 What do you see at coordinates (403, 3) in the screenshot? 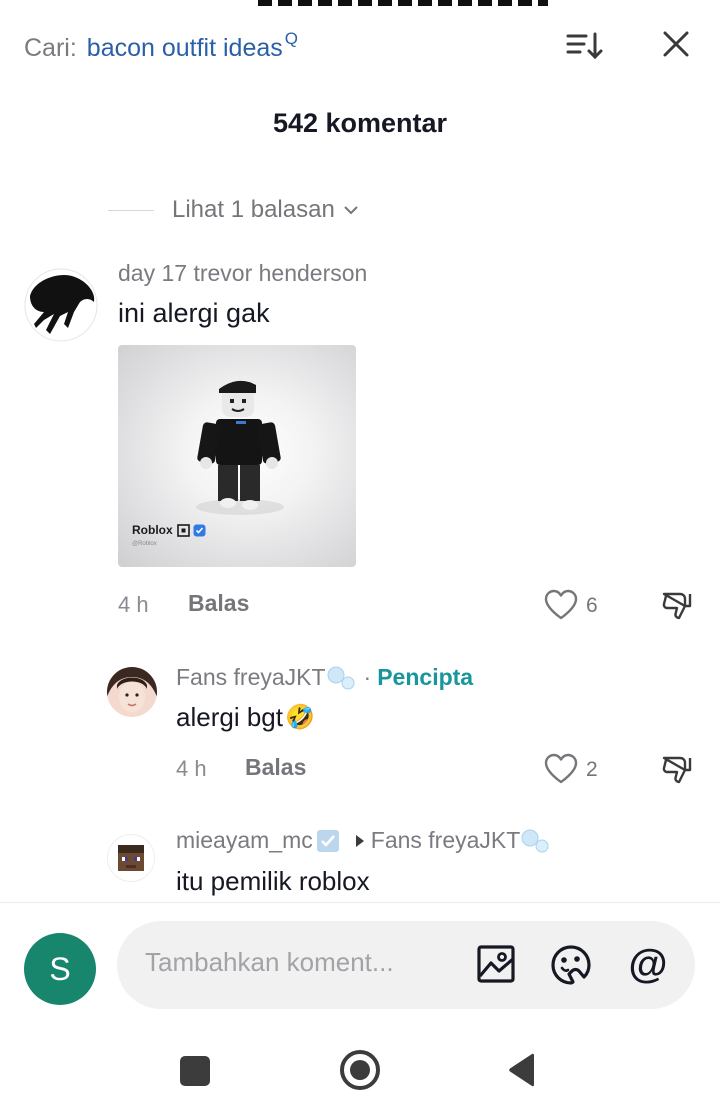
I see `status-strip` at bounding box center [403, 3].